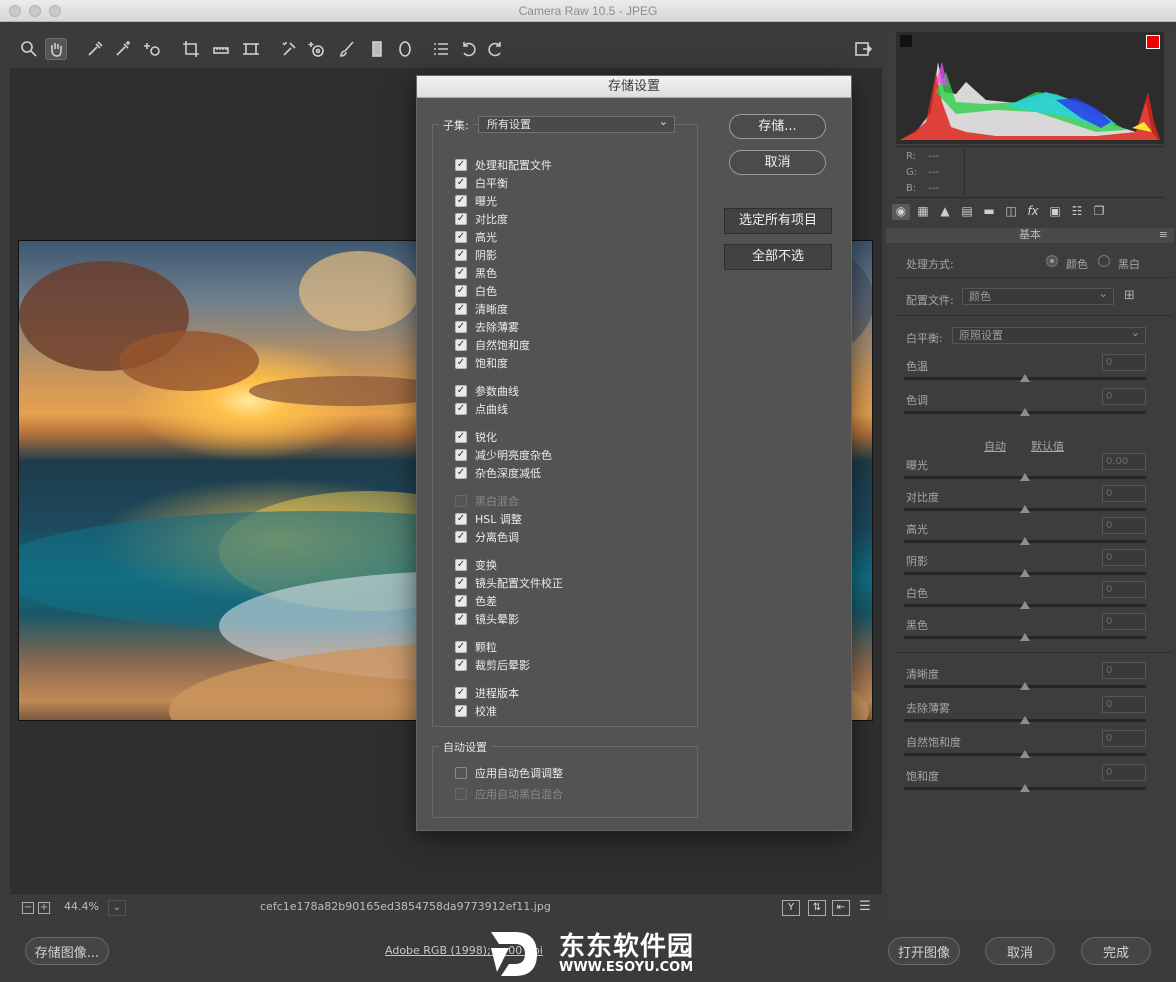 The height and width of the screenshot is (982, 1176). I want to click on presets-list-icon, so click(441, 49).